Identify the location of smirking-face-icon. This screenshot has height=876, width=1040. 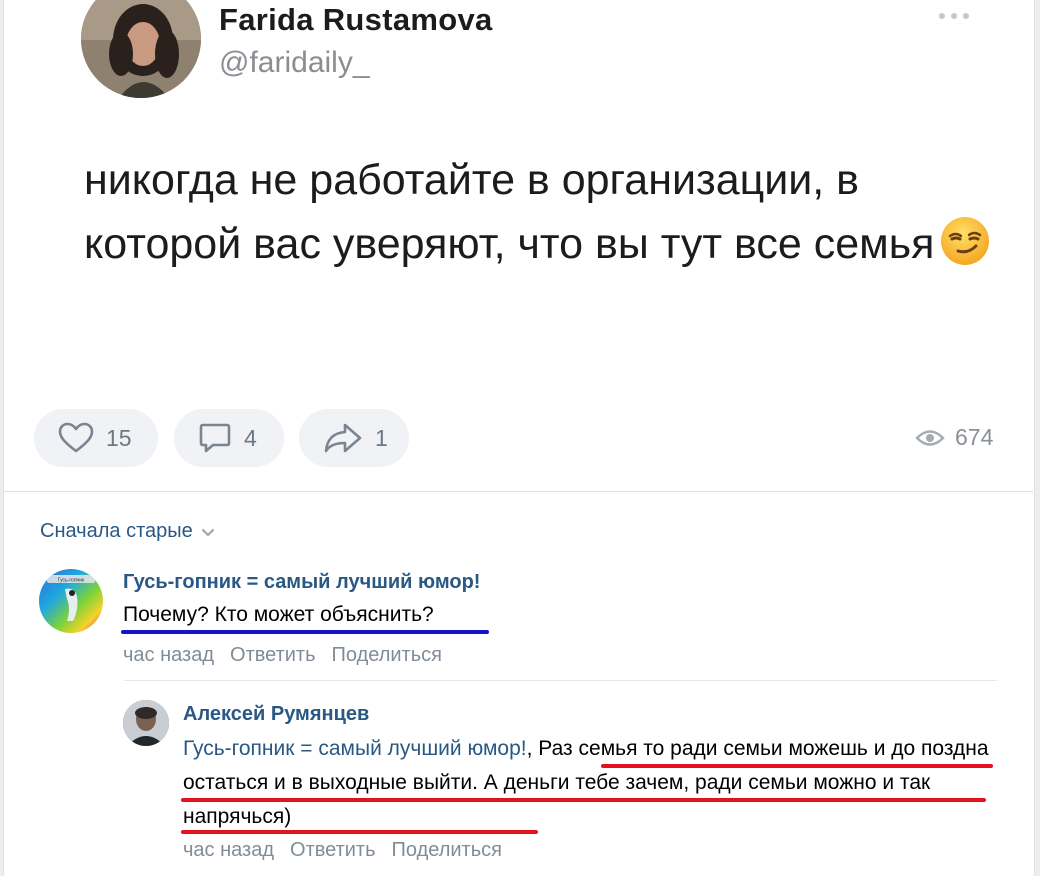
(965, 241).